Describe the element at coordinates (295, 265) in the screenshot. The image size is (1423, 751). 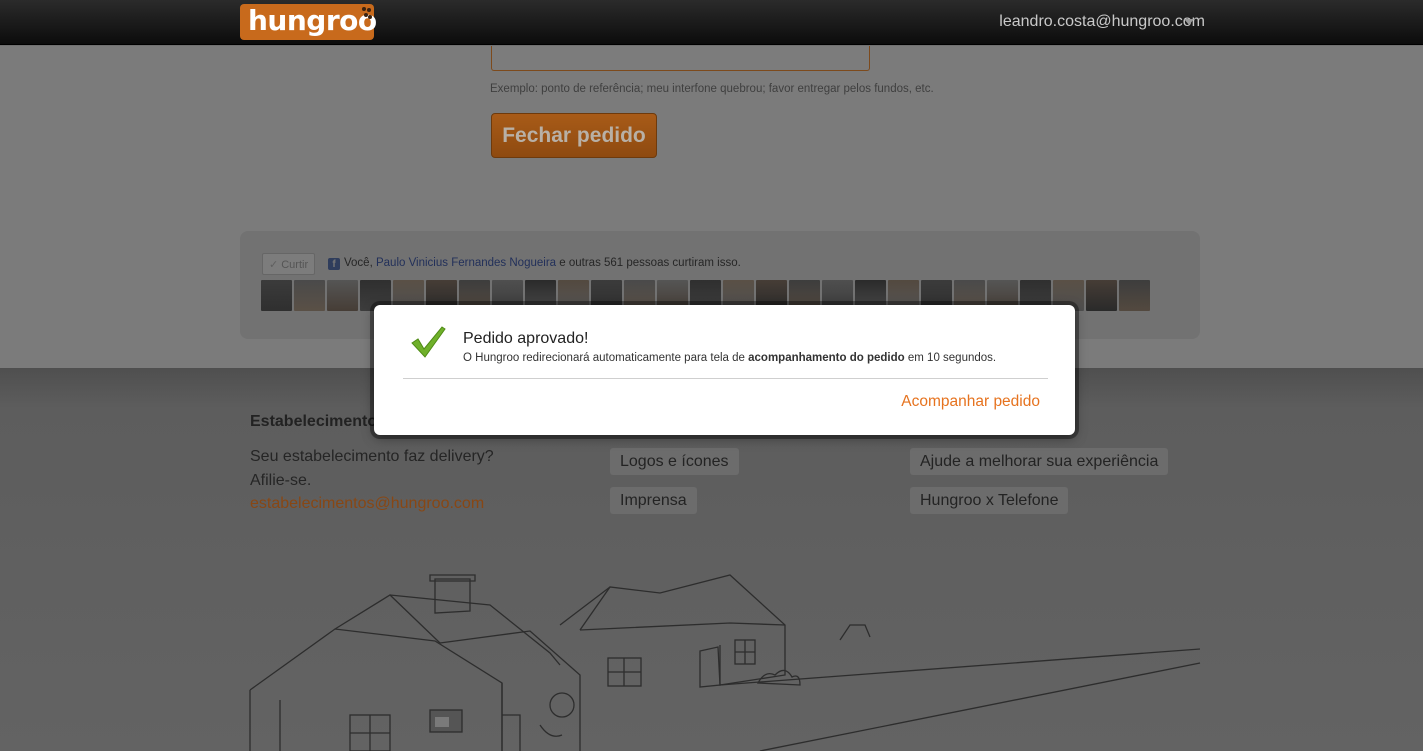
I see `like-label: Curtir` at that location.